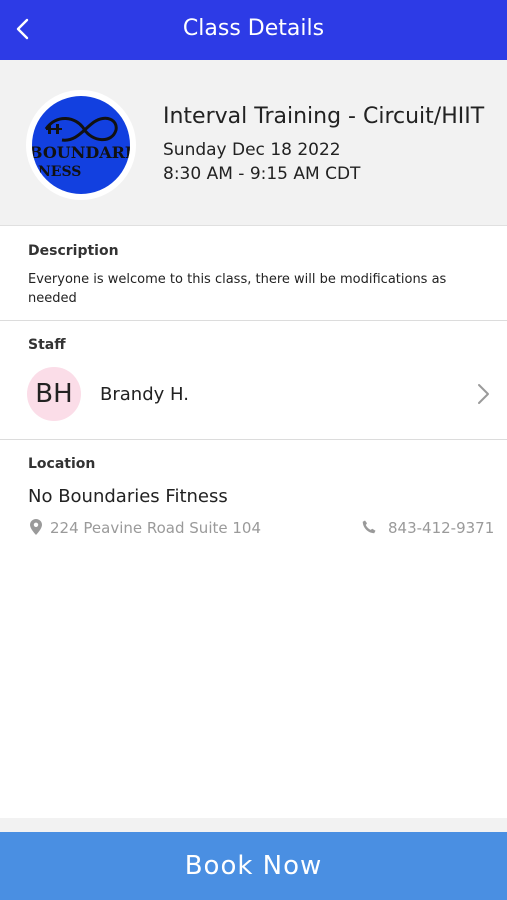 The height and width of the screenshot is (900, 507). Describe the element at coordinates (47, 345) in the screenshot. I see `staff-label: Staff` at that location.